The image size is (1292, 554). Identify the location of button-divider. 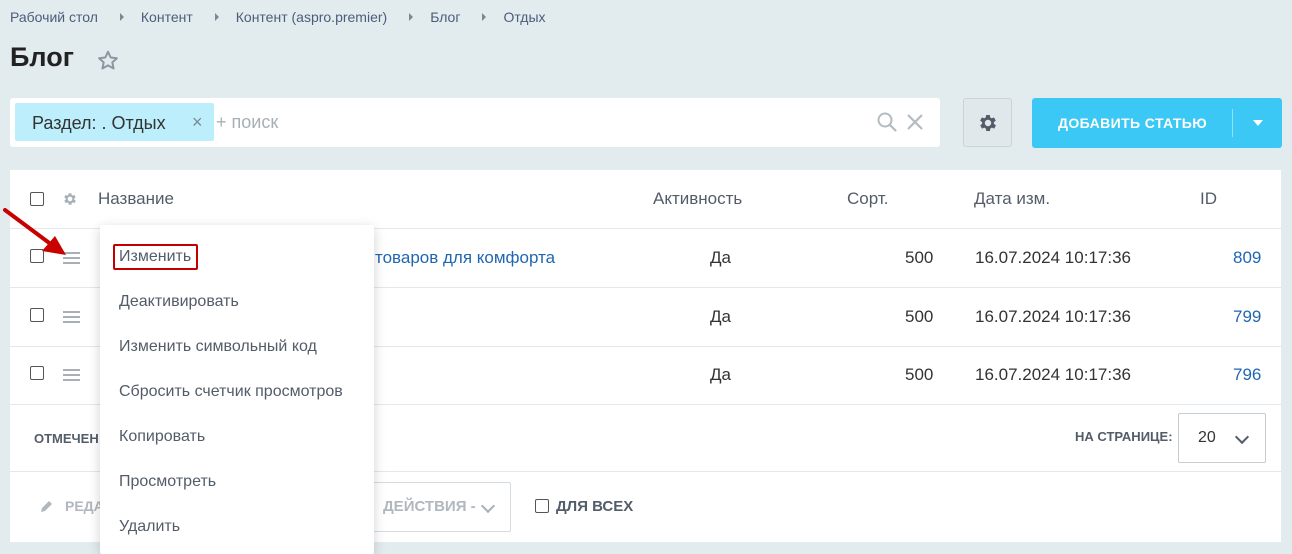
(1232, 123).